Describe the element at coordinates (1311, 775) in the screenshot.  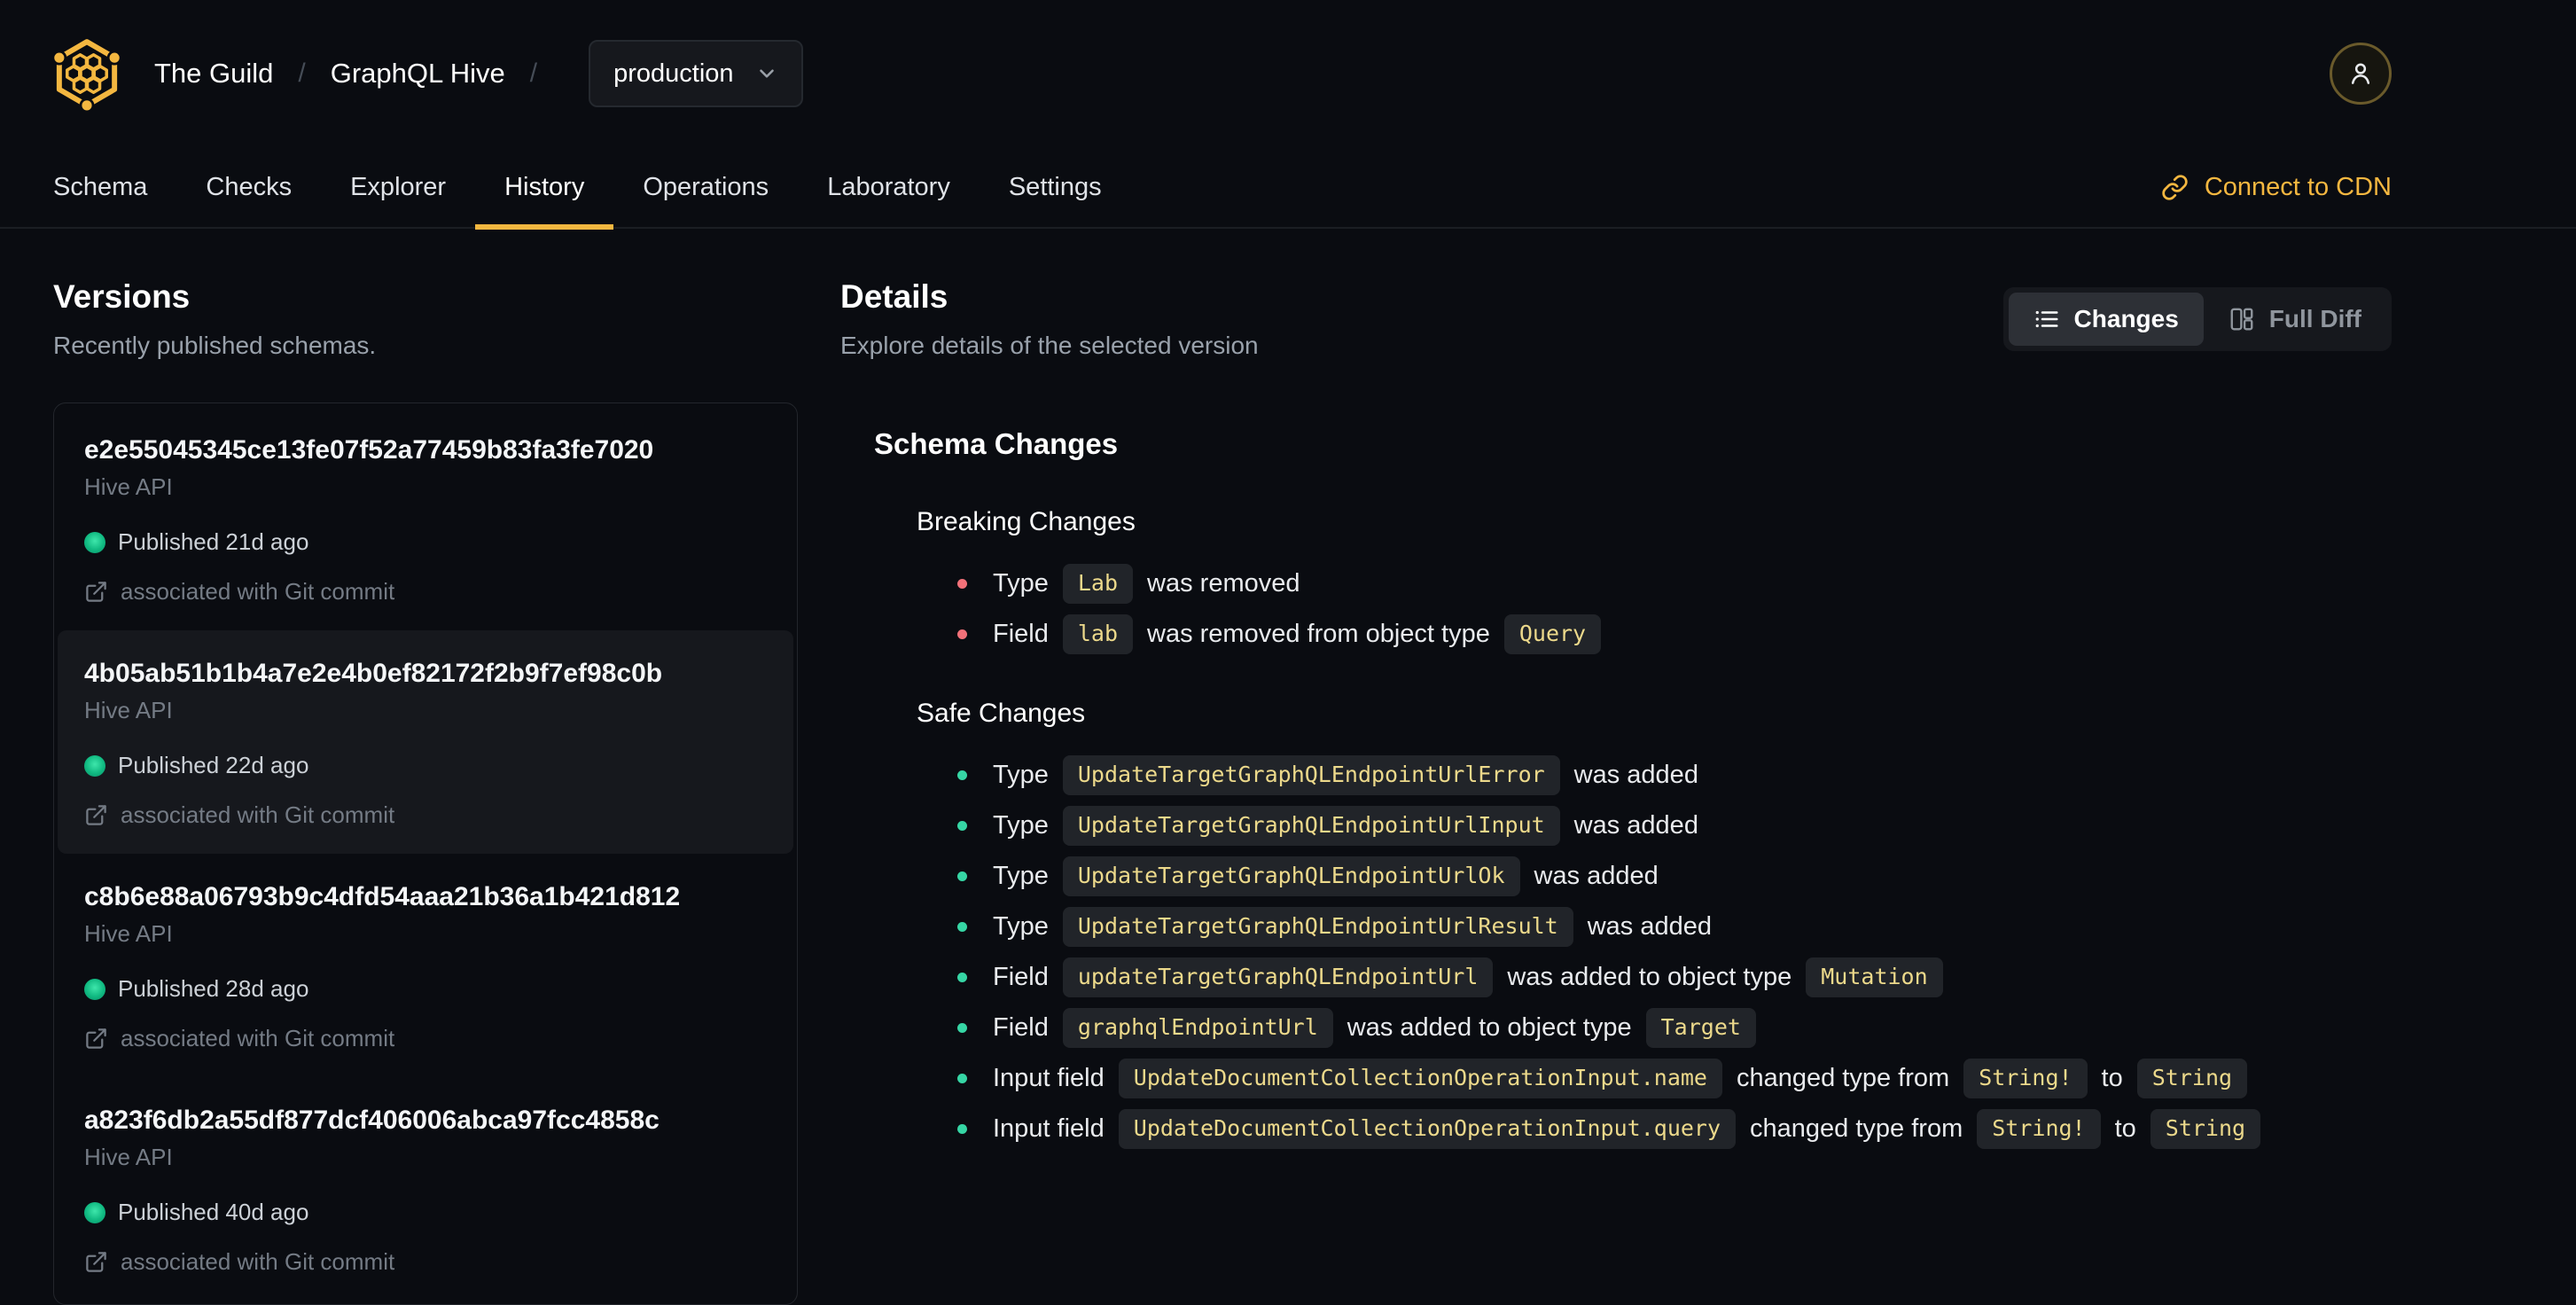
I see `code-chip: UpdateTargetGraphQLEndpointUrlError` at that location.